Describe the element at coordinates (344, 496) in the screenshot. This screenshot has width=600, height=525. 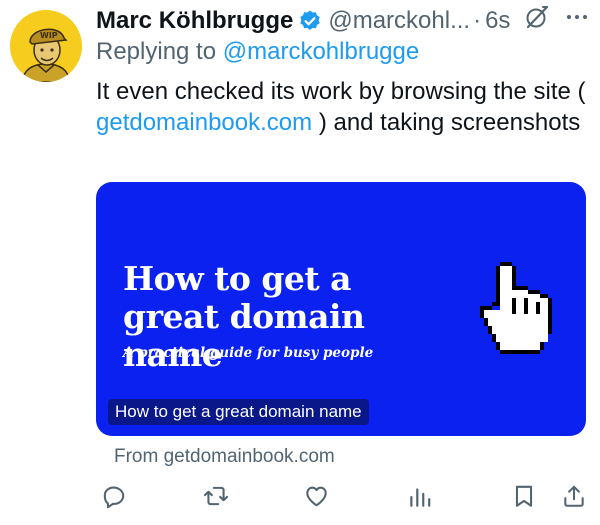
I see `action-bar` at that location.